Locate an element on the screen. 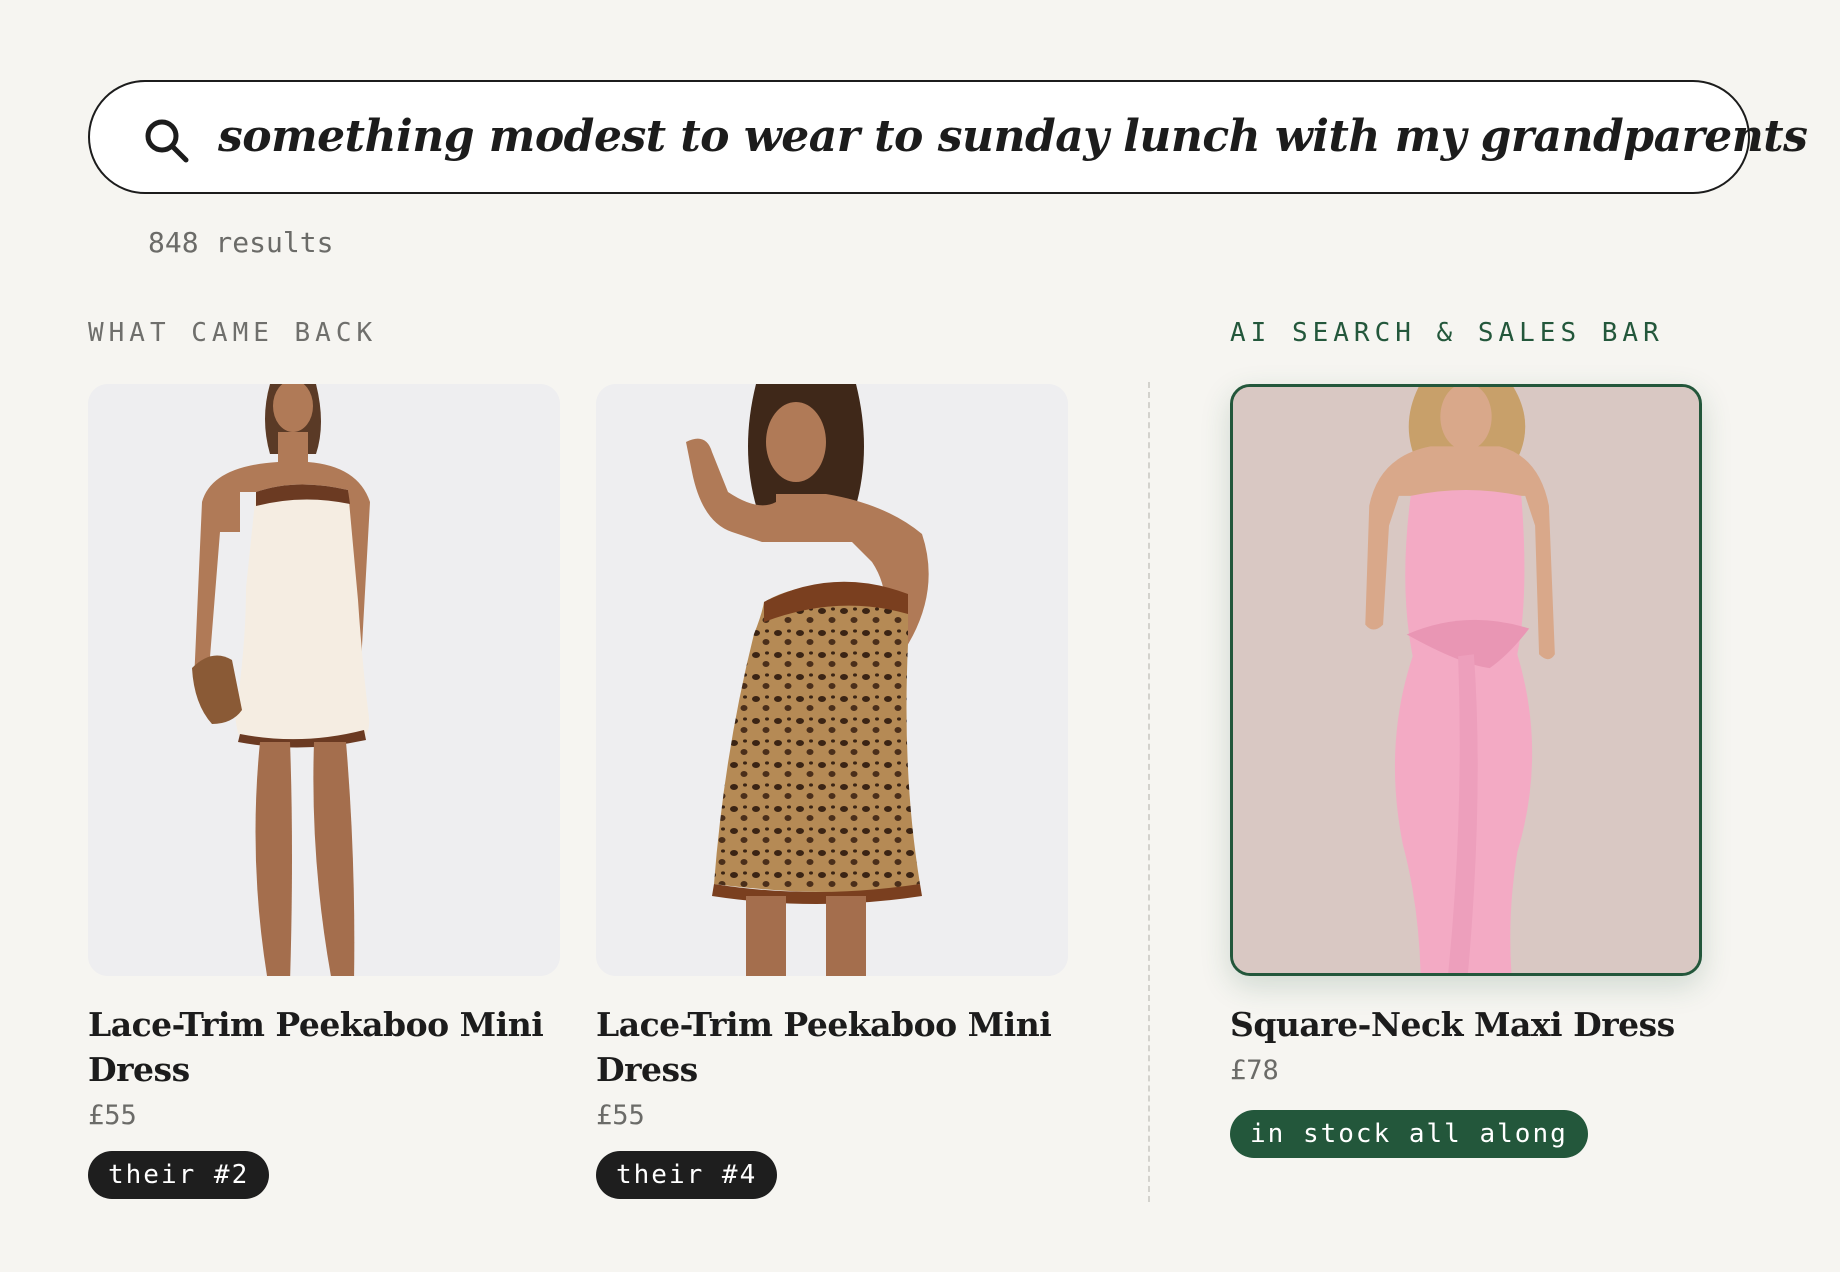 Image resolution: width=1840 pixels, height=1272 pixels. product-image-cream-mini-dress is located at coordinates (324, 680).